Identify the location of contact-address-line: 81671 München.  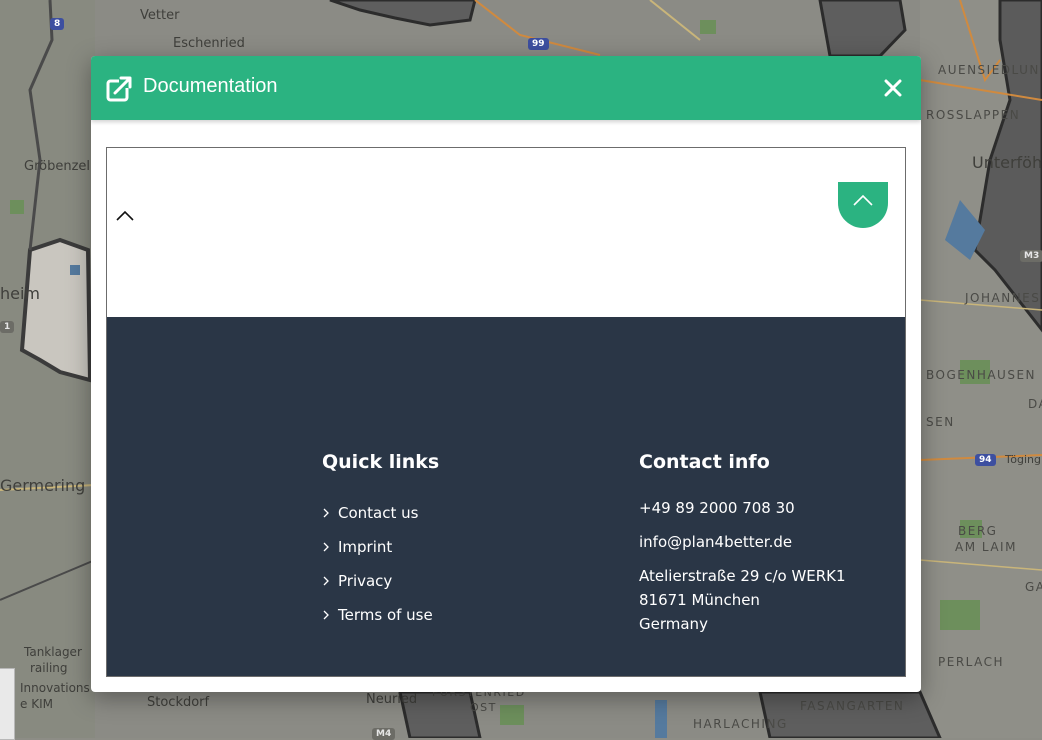
(699, 600).